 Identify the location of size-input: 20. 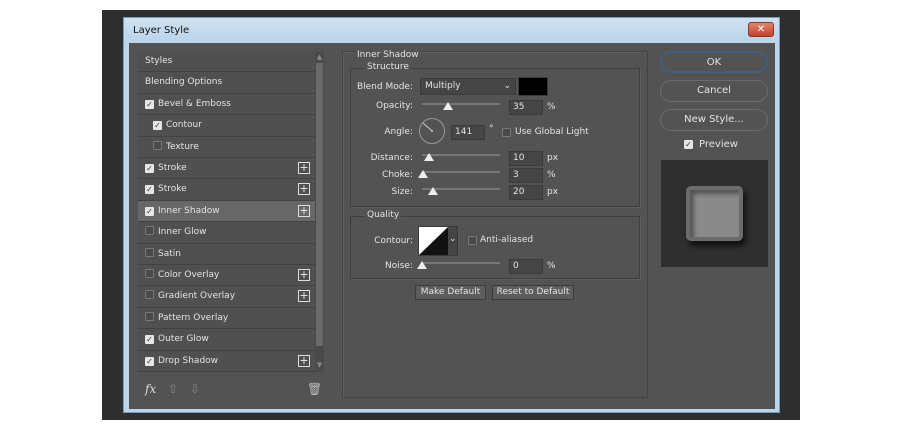
(526, 192).